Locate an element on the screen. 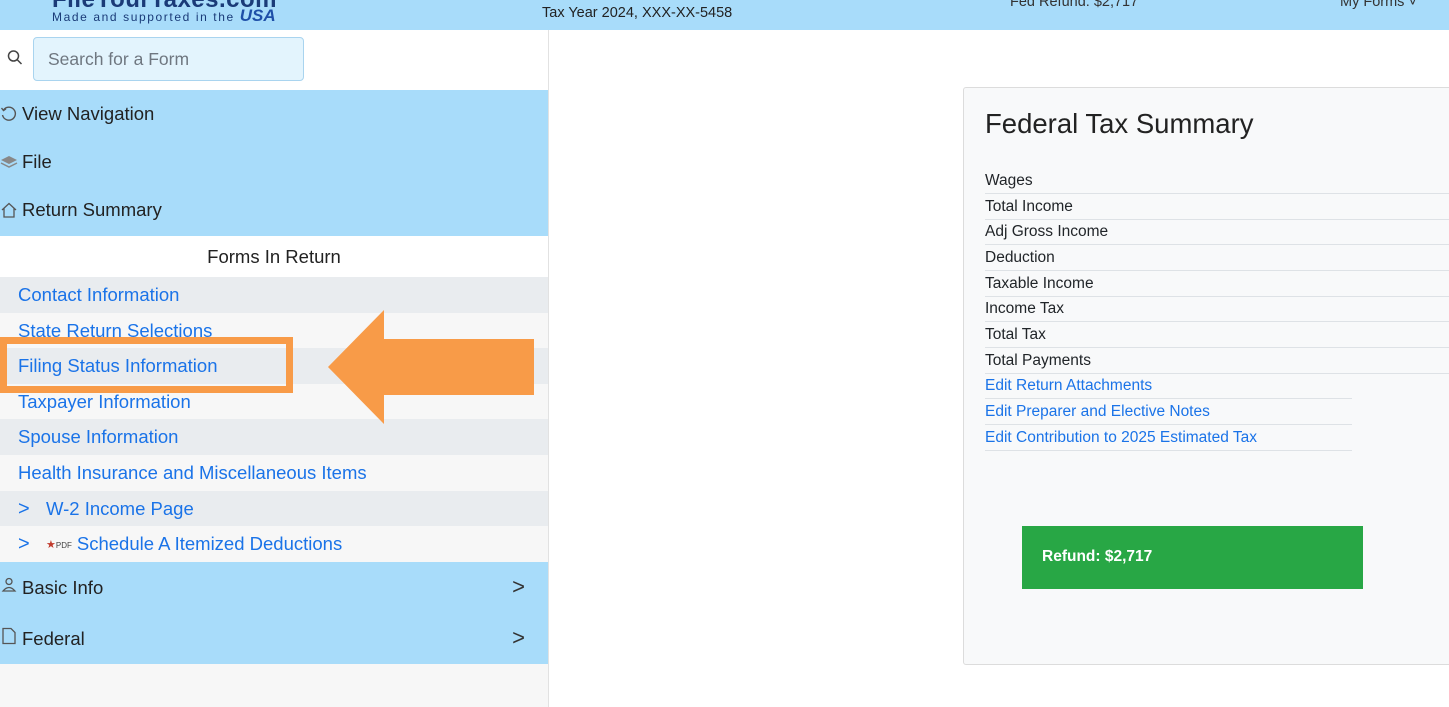  tax-year-label: Tax Year 2024, XXX-XX-5458 is located at coordinates (637, 13).